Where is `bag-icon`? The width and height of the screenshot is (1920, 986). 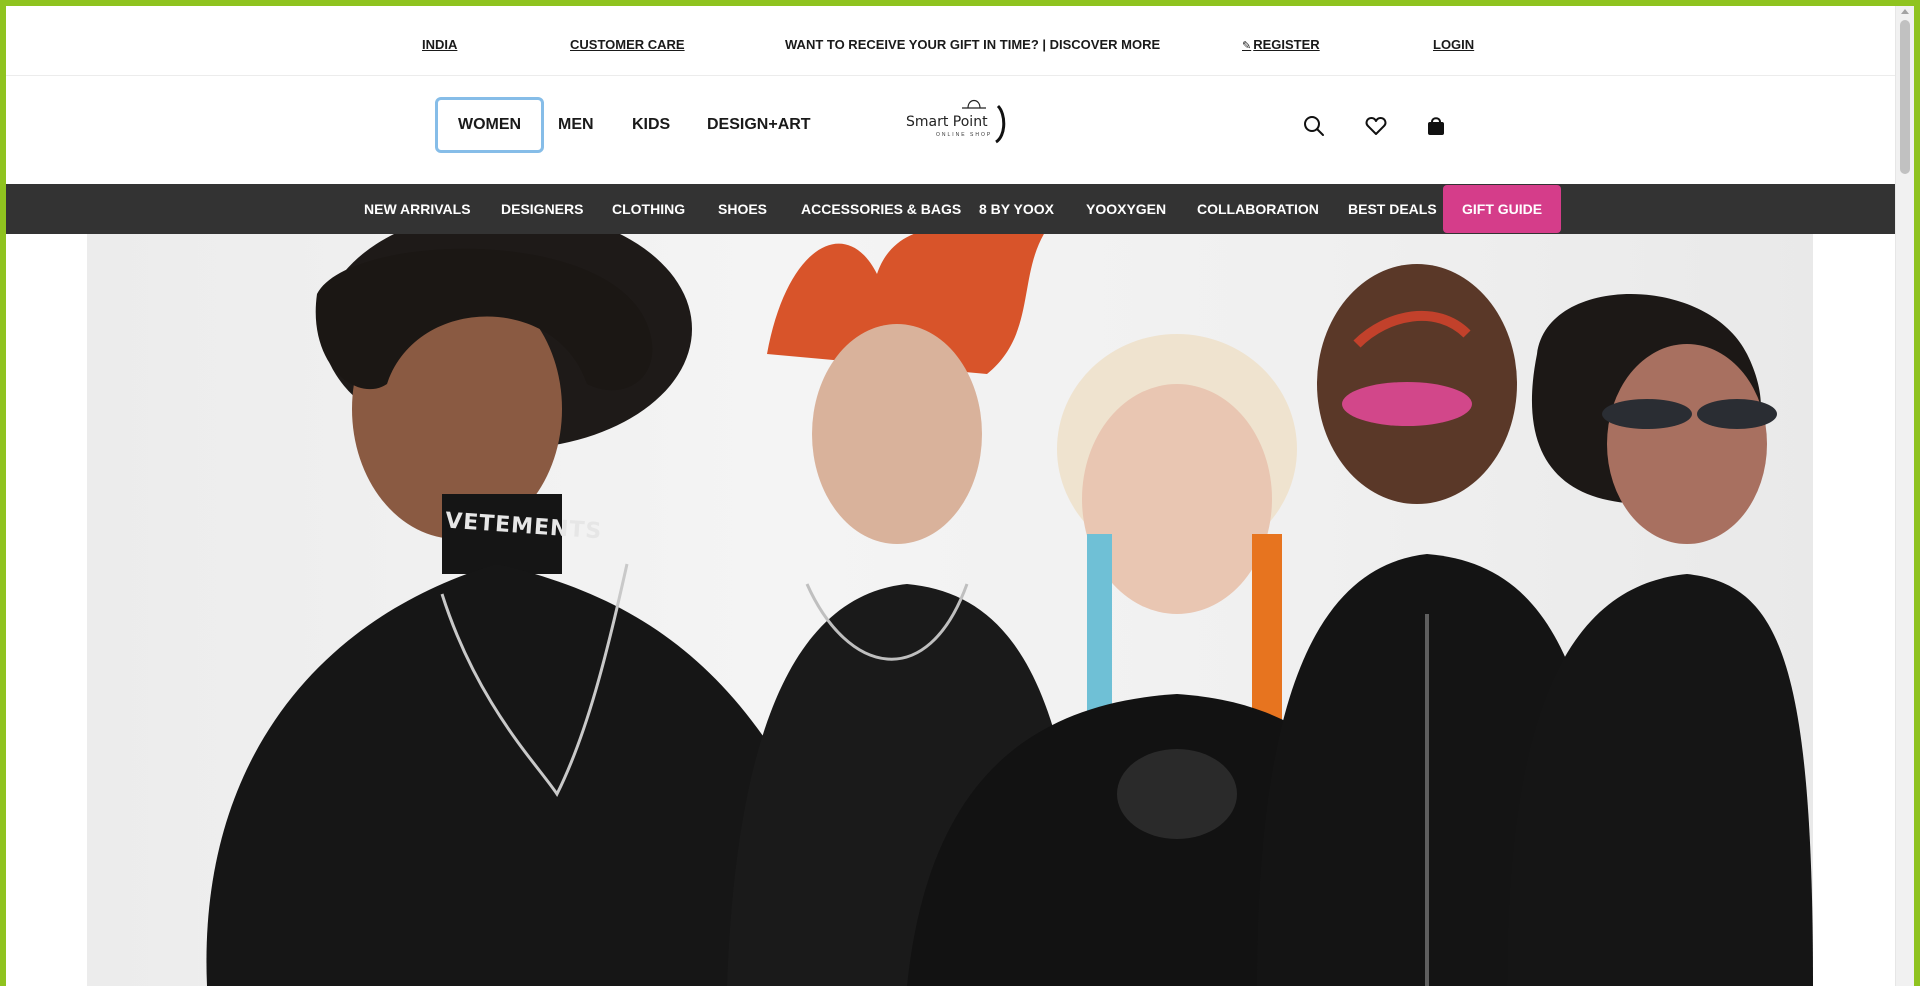
bag-icon is located at coordinates (1436, 126).